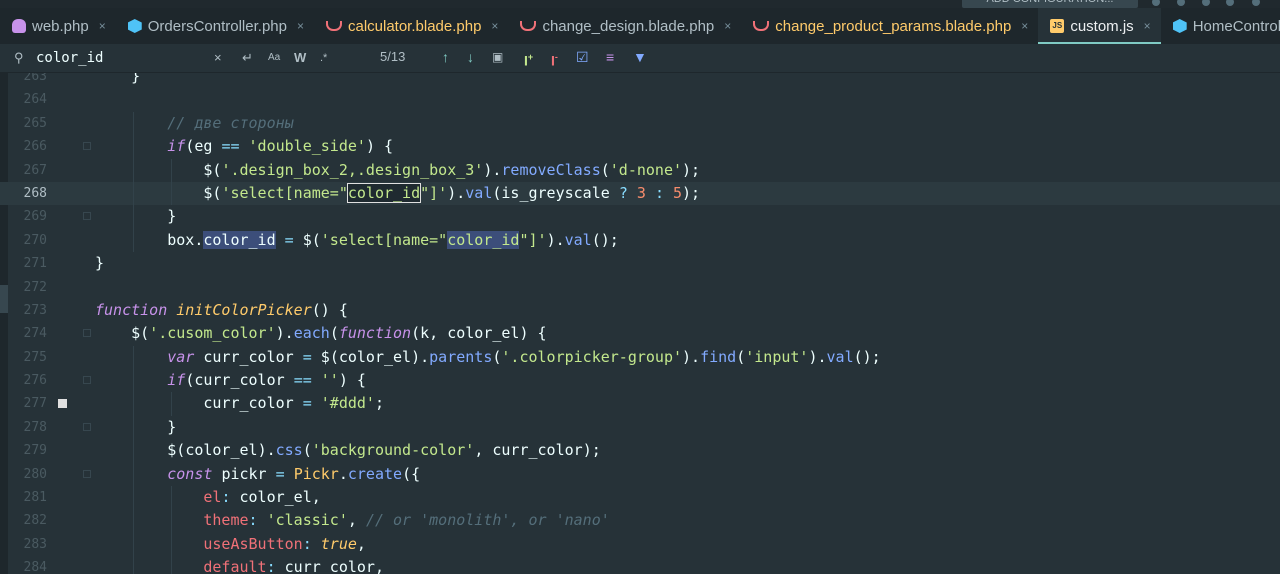  Describe the element at coordinates (323, 58) in the screenshot. I see `regex-button: .*` at that location.